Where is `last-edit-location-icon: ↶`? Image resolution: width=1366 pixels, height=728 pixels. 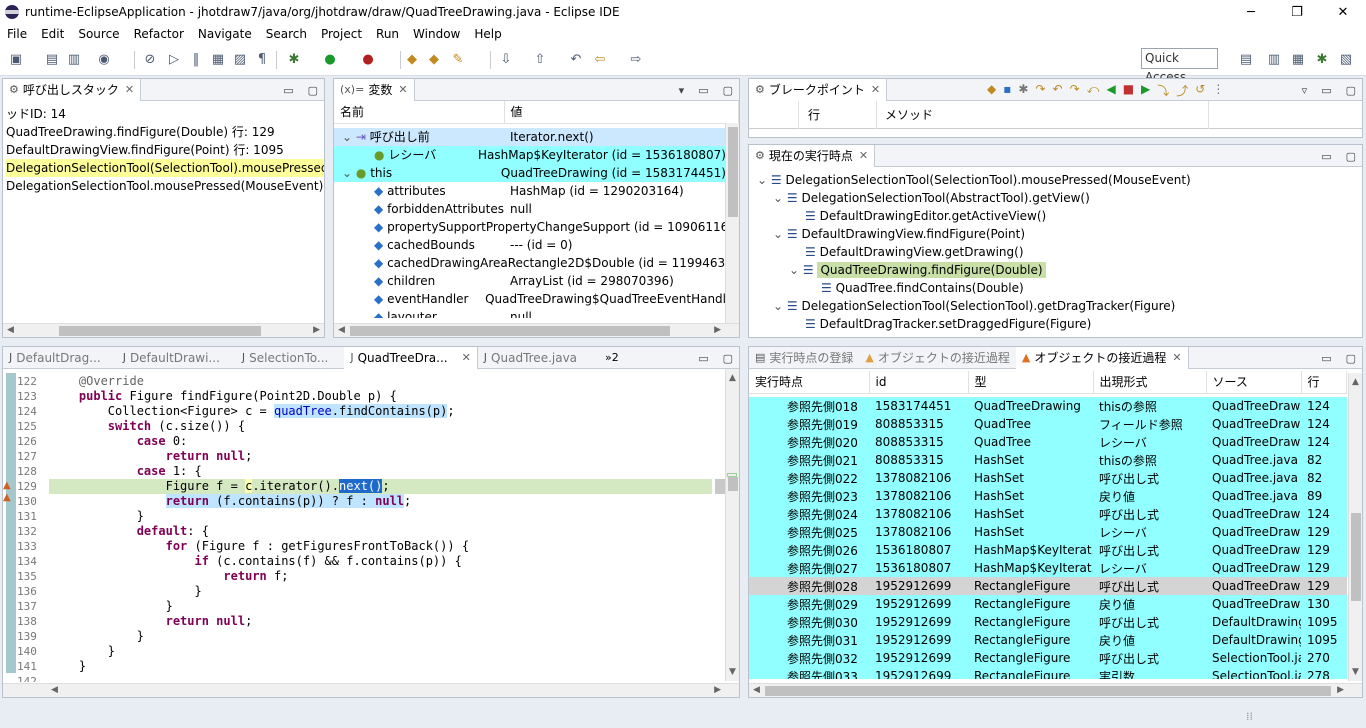 last-edit-location-icon: ↶ is located at coordinates (576, 60).